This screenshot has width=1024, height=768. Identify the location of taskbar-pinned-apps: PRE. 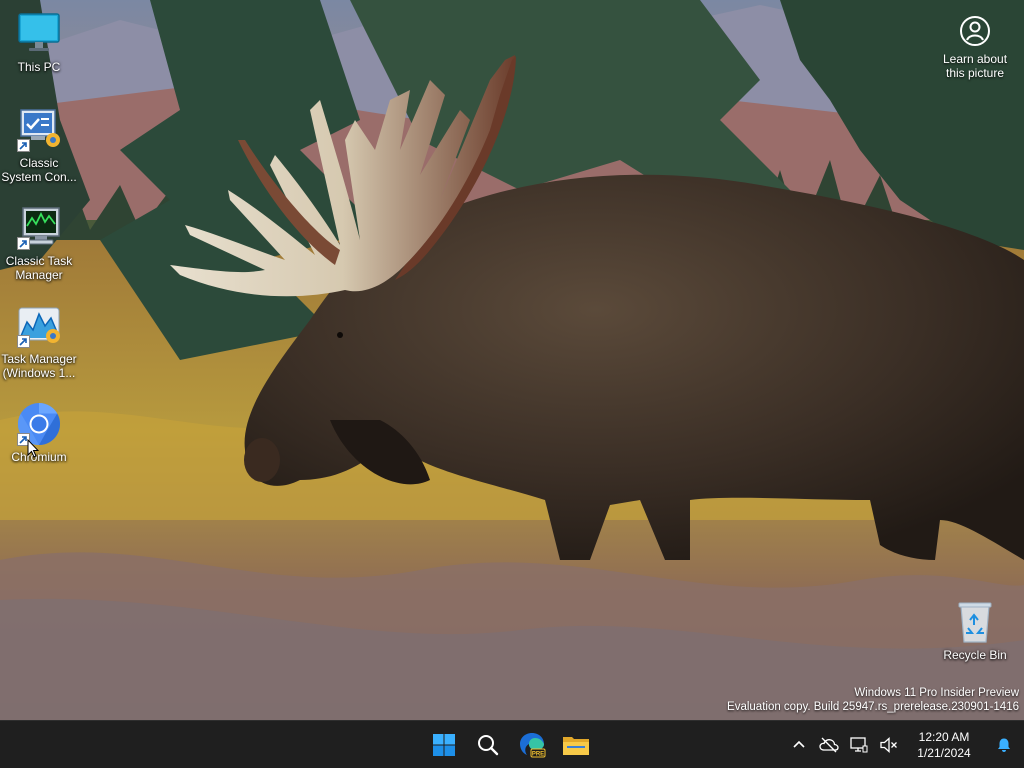
(510, 744).